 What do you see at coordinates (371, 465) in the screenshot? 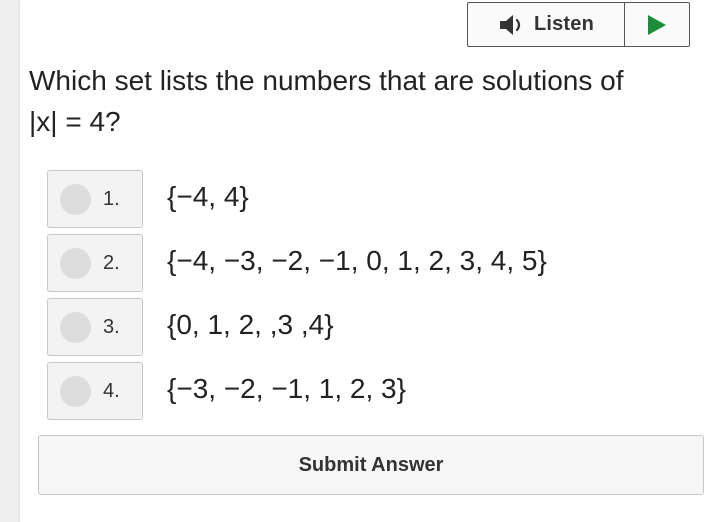
I see `submit-answer-button: Submit Answer` at bounding box center [371, 465].